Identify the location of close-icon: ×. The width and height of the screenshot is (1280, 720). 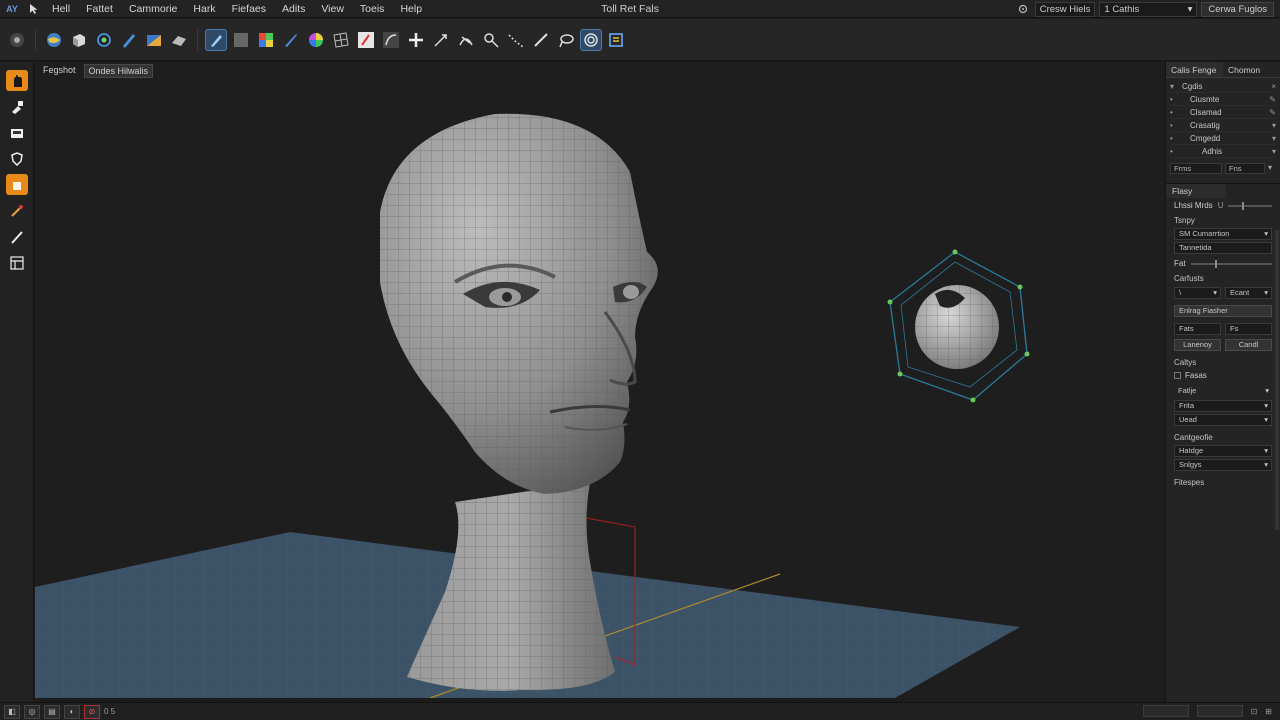
(1273, 86).